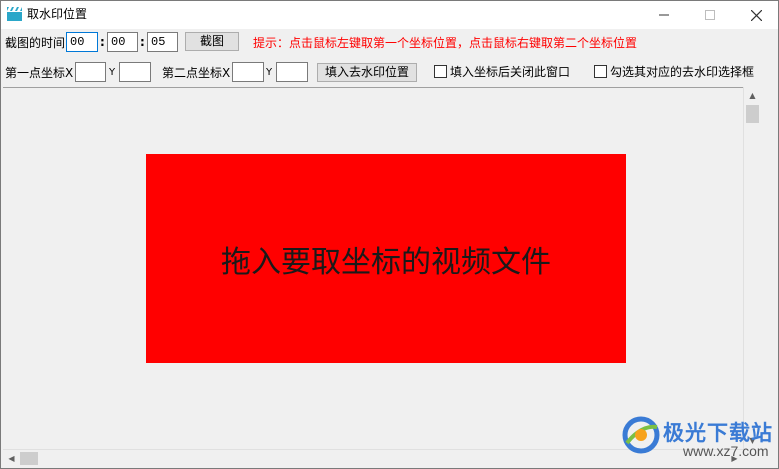 The image size is (779, 469). I want to click on horizontal-scroll-thumb, so click(29, 458).